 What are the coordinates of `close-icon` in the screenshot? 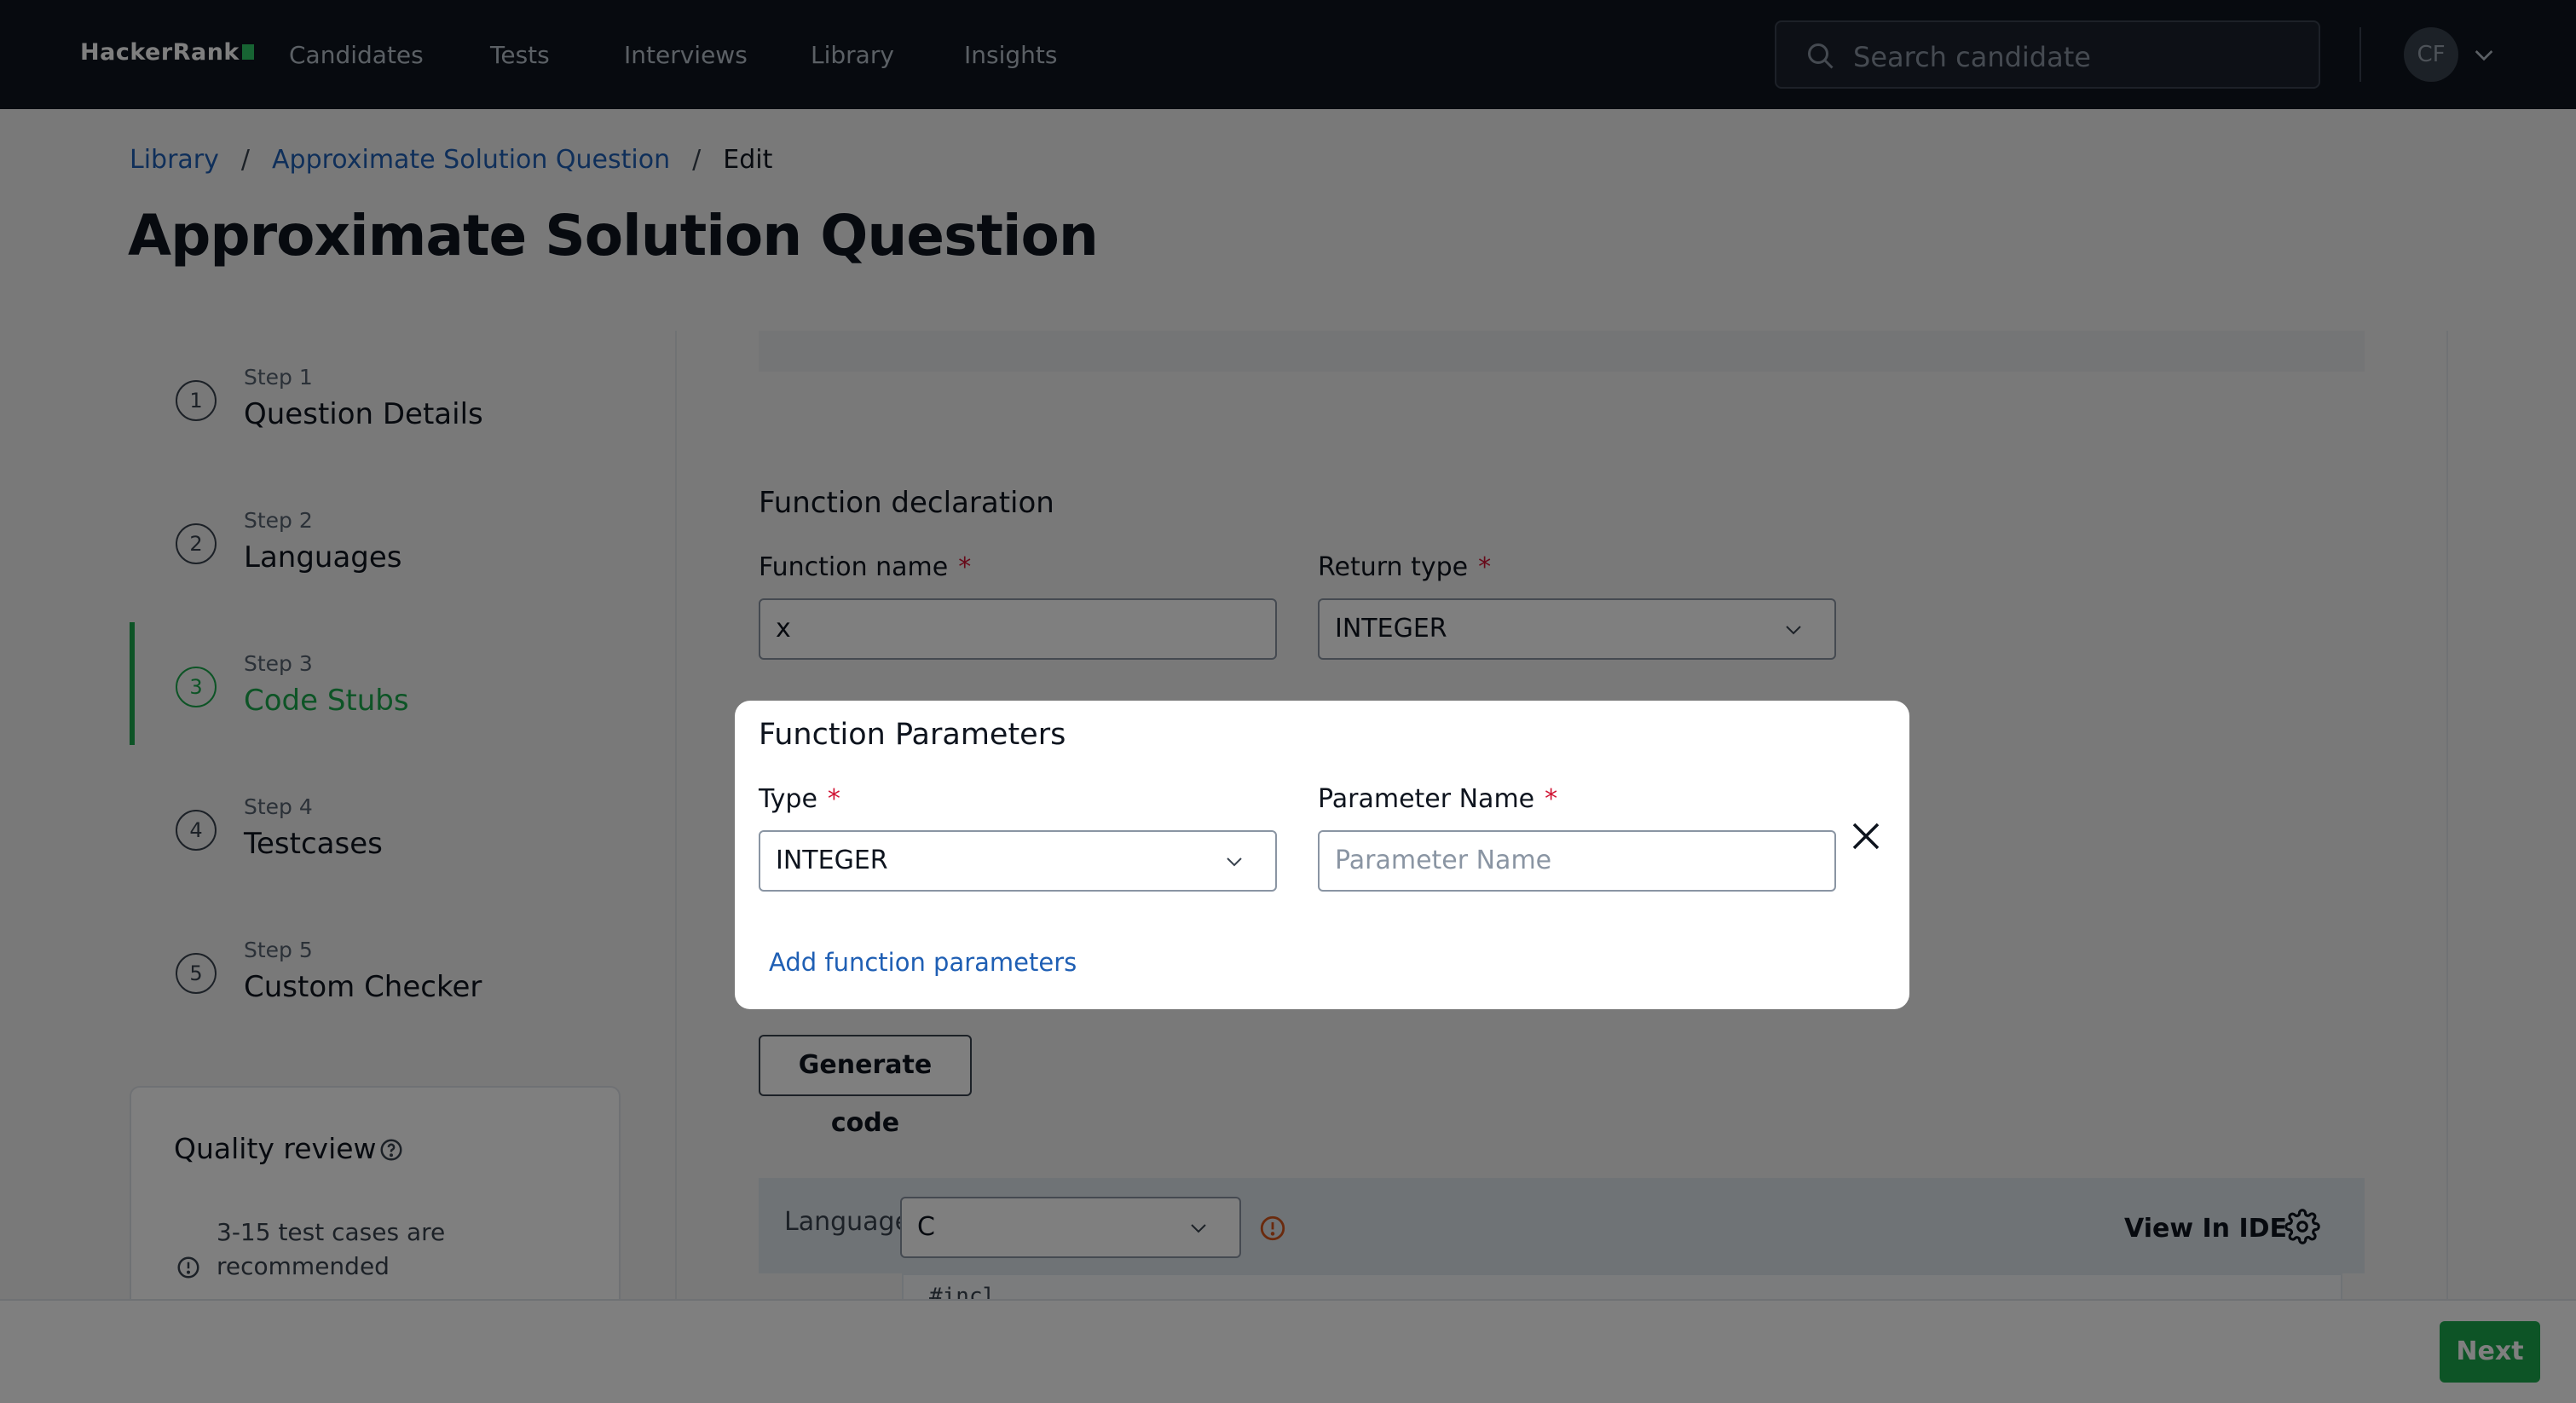 It's located at (1866, 836).